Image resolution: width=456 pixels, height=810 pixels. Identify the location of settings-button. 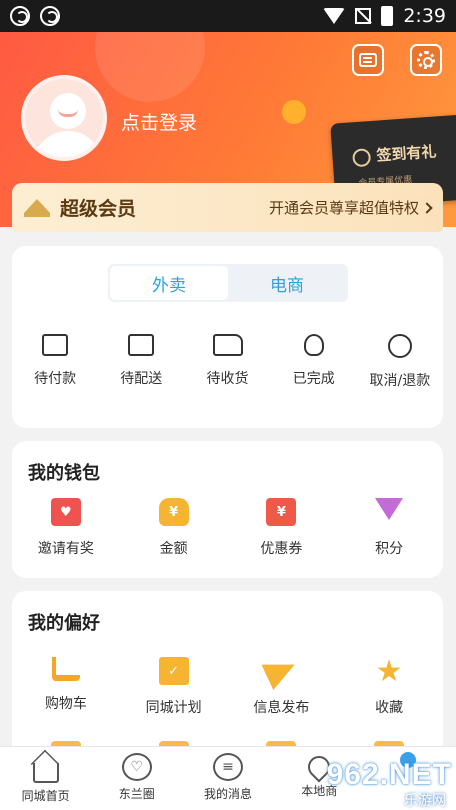
(426, 60).